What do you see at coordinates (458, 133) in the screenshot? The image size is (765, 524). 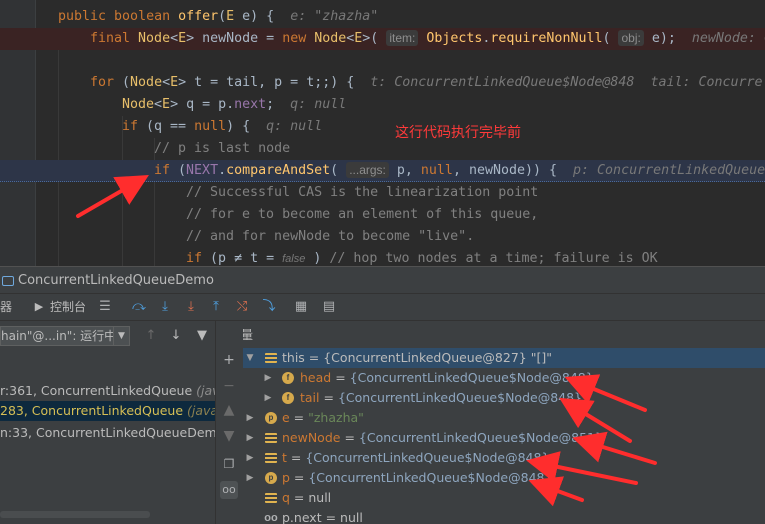 I see `annotation-note: 这行代码执行完毕前` at bounding box center [458, 133].